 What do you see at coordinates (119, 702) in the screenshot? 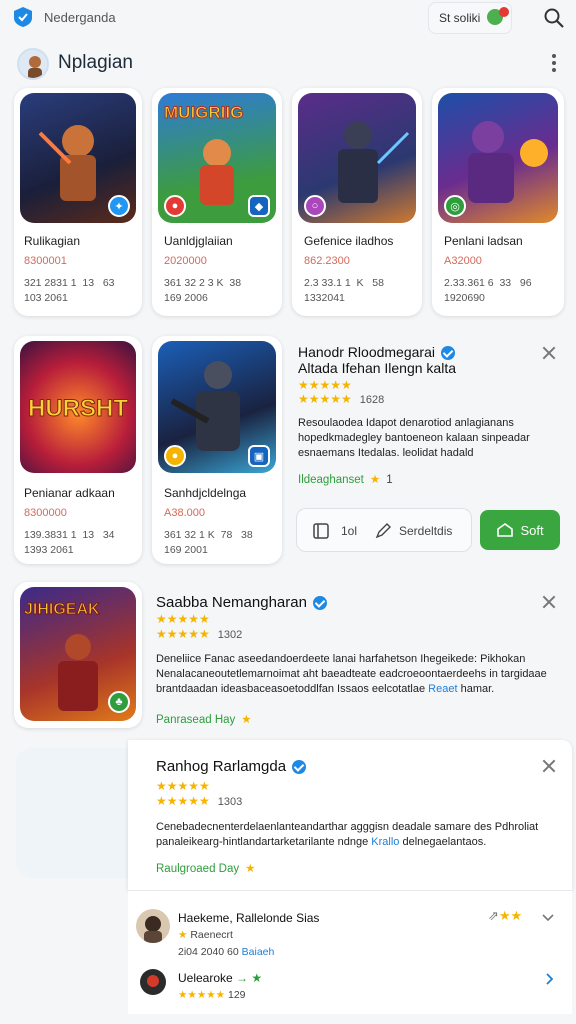
I see `platform-badge-icon: ♣` at bounding box center [119, 702].